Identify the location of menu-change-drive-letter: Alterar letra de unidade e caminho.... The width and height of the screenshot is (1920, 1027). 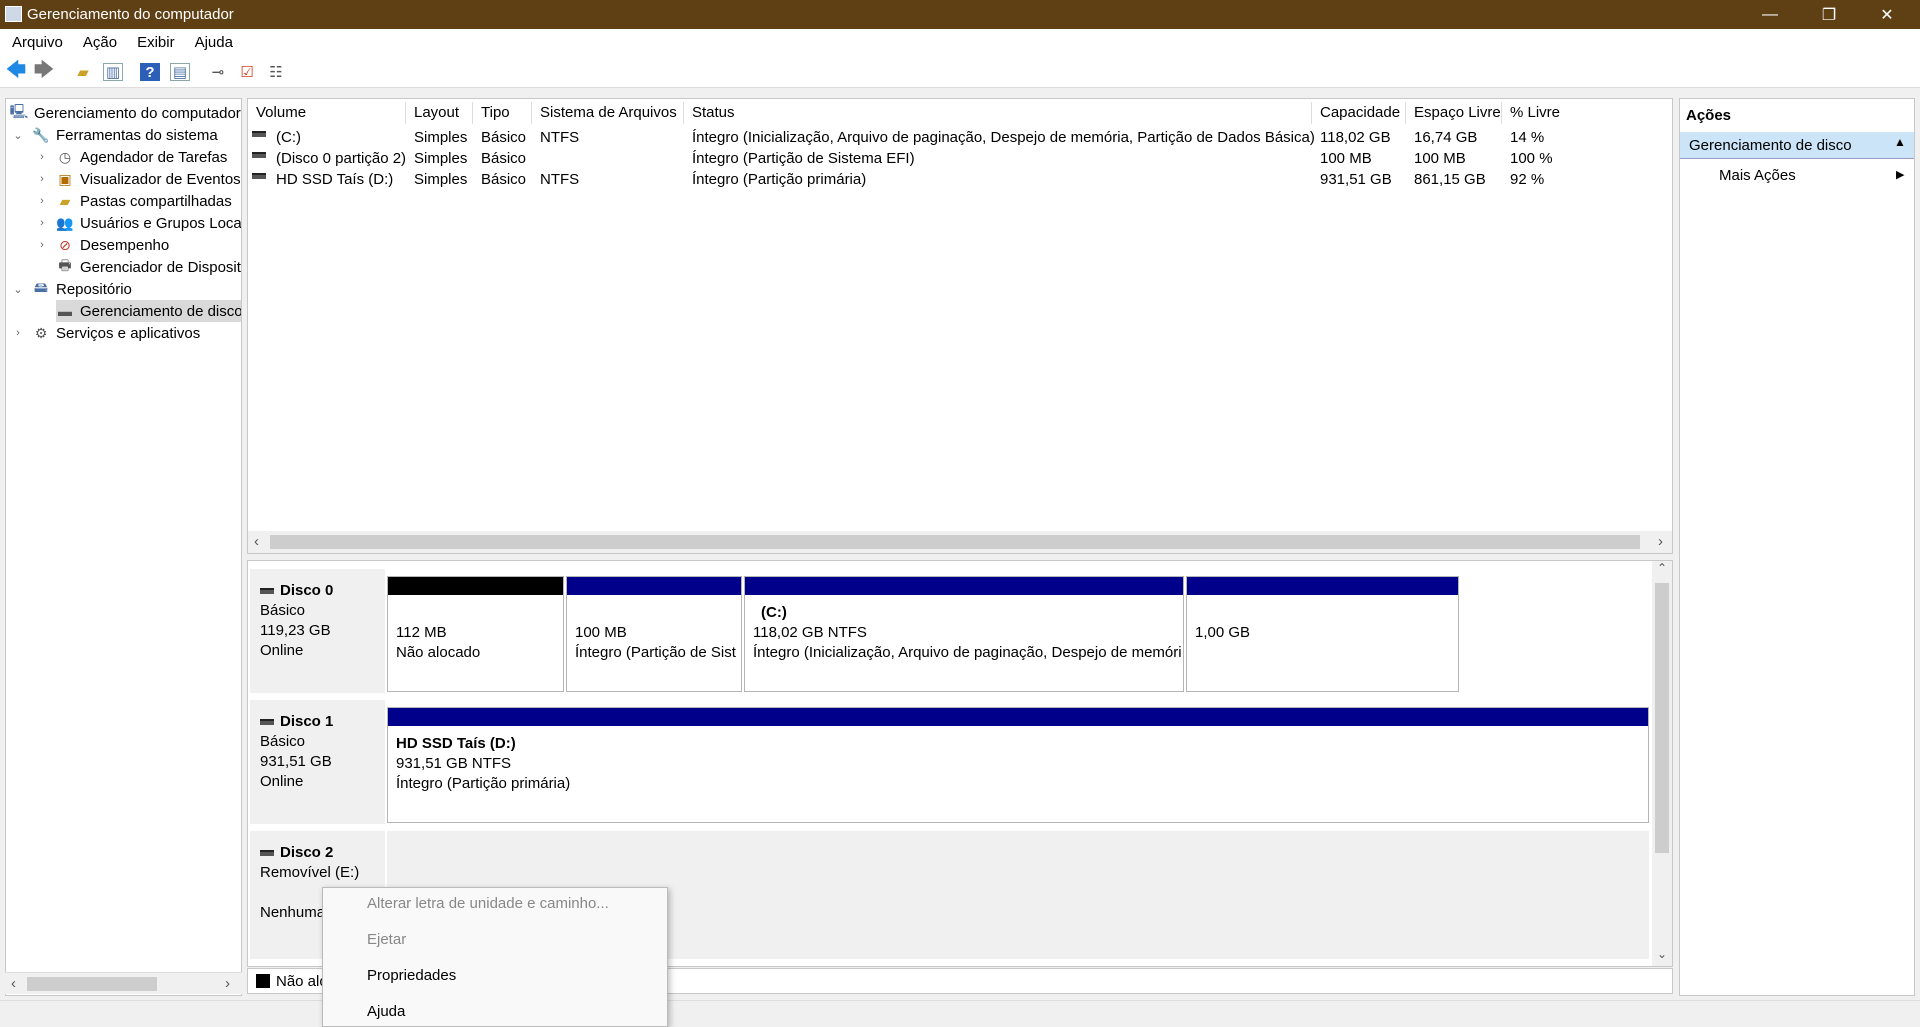
(488, 903).